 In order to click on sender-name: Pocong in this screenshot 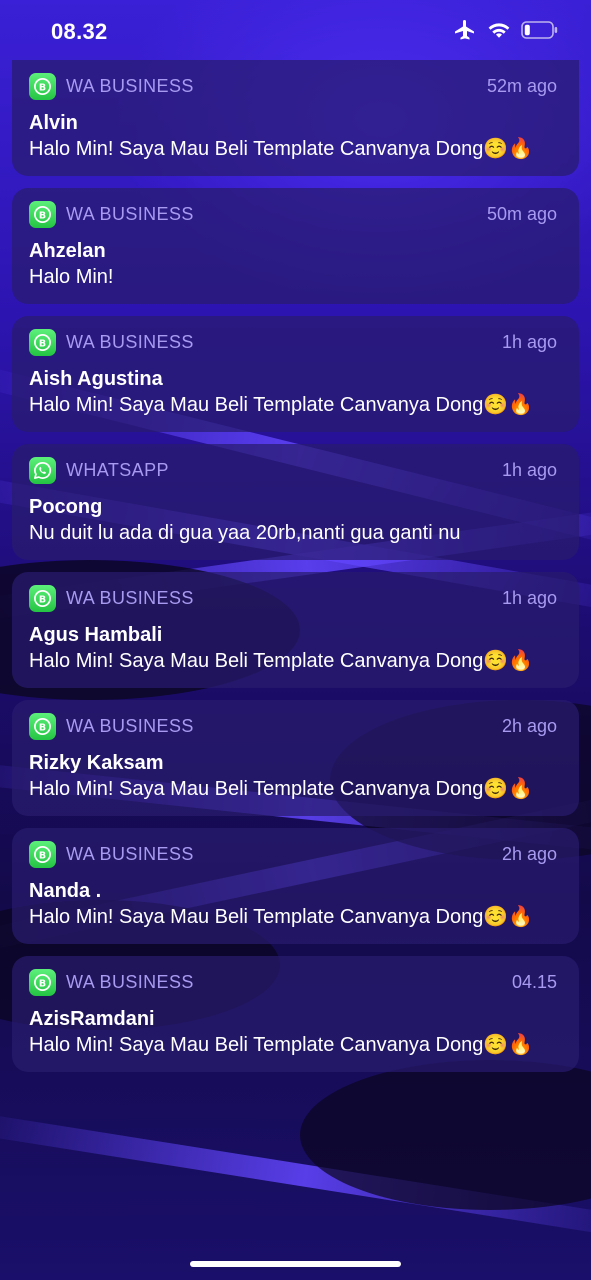, I will do `click(66, 507)`.